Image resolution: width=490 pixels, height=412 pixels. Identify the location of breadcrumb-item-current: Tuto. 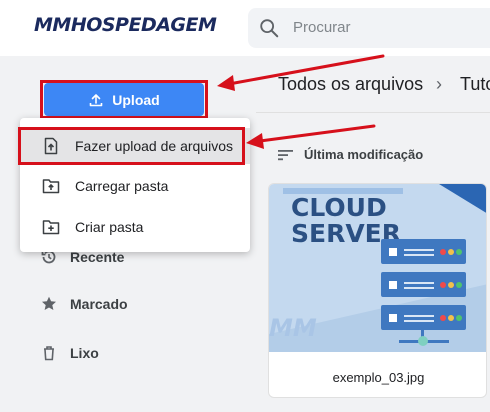
(475, 84).